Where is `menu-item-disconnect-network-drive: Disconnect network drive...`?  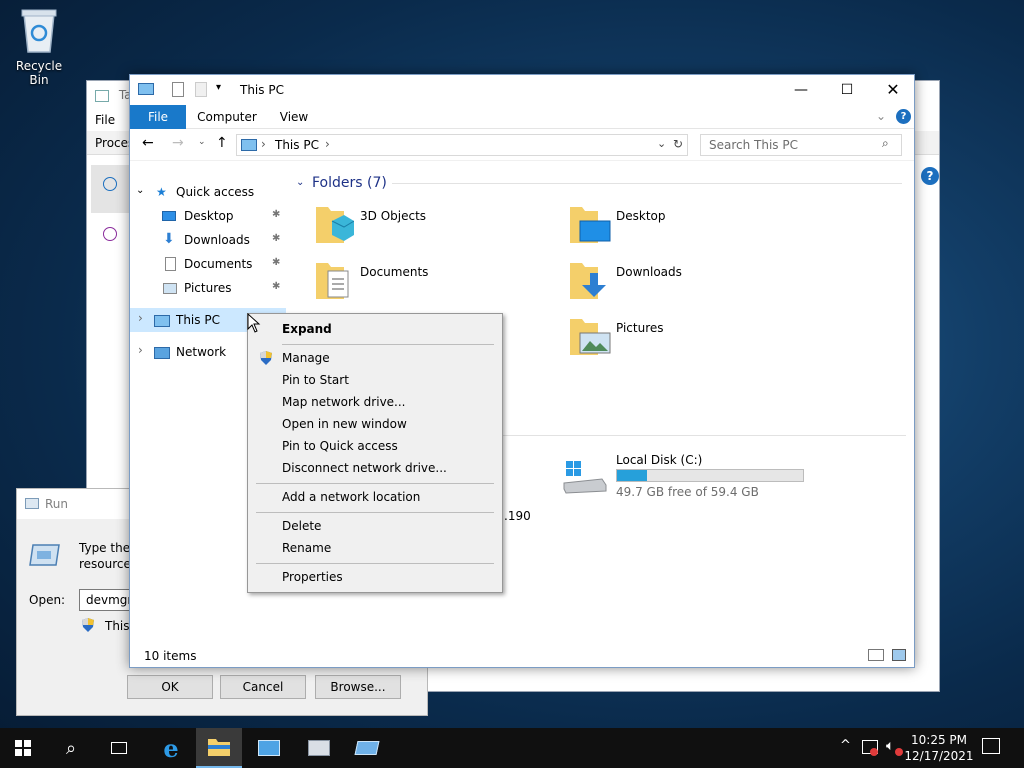
menu-item-disconnect-network-drive: Disconnect network drive... is located at coordinates (364, 468).